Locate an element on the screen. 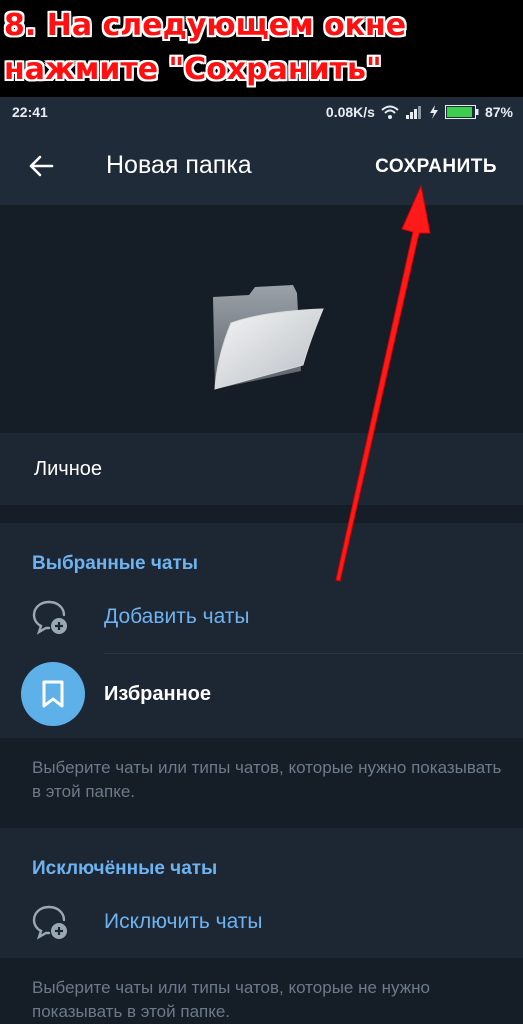  save-button: СОХРАНИТЬ is located at coordinates (436, 167).